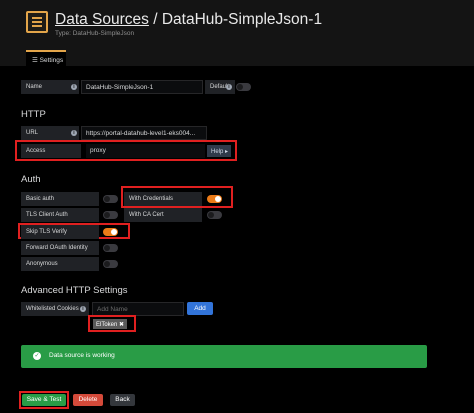 The height and width of the screenshot is (413, 474). I want to click on page-title: Data Sources / DataHub-SimpleJson-1, so click(188, 20).